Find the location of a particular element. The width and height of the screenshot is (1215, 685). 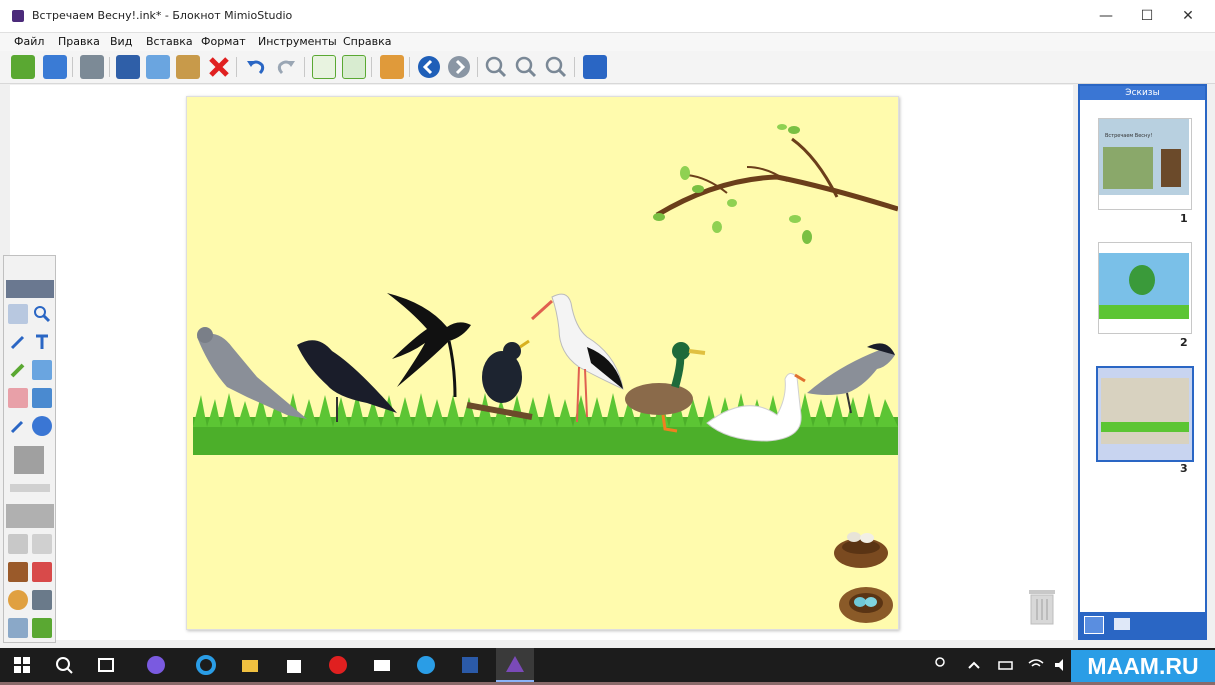

redo-icon is located at coordinates (286, 67).